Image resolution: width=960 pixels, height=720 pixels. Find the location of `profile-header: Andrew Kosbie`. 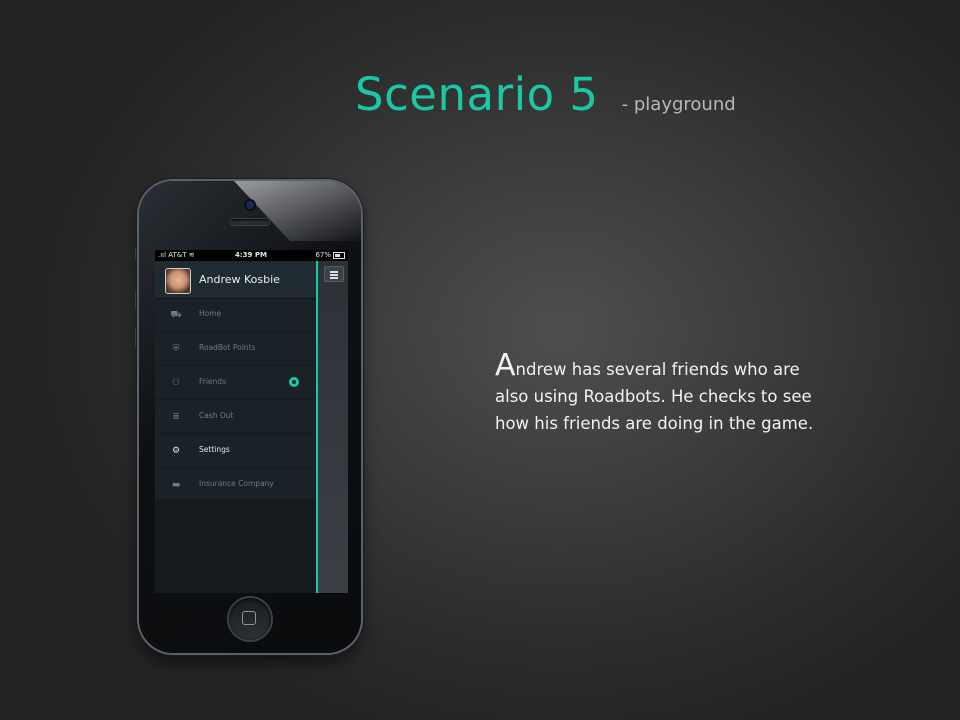

profile-header: Andrew Kosbie is located at coordinates (235, 280).